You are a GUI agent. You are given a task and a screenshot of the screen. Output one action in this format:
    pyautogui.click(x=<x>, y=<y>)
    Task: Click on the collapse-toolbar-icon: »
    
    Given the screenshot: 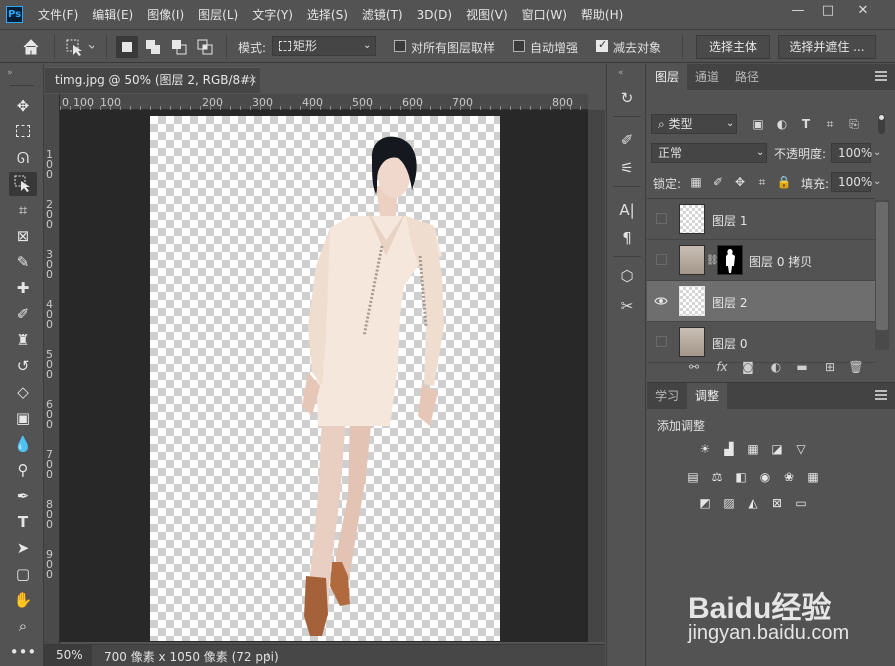 What is the action you would take?
    pyautogui.click(x=10, y=73)
    